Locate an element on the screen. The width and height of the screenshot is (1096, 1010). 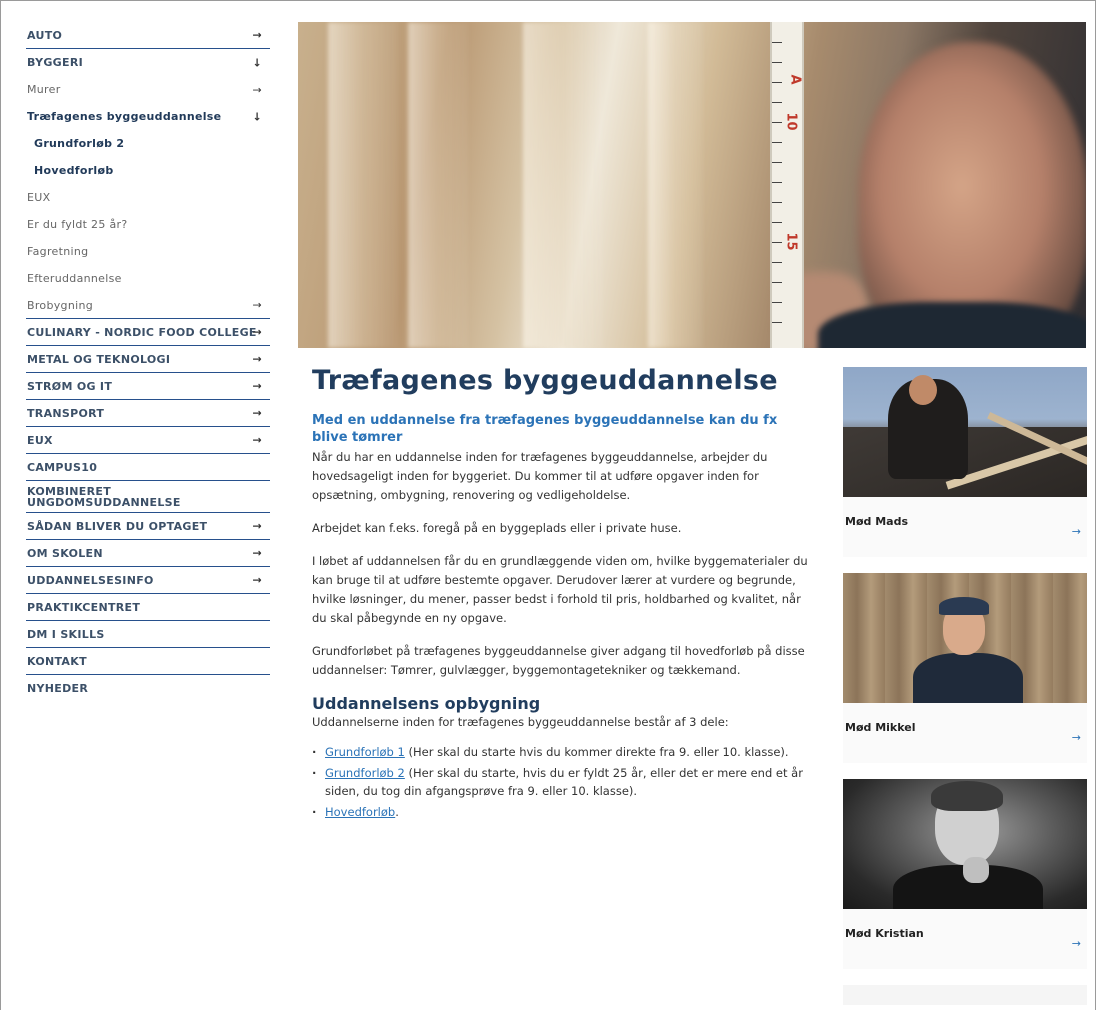
sidebar-item-label: CULINARY - NORDIC FOOD COLLEGE is located at coordinates (142, 332).